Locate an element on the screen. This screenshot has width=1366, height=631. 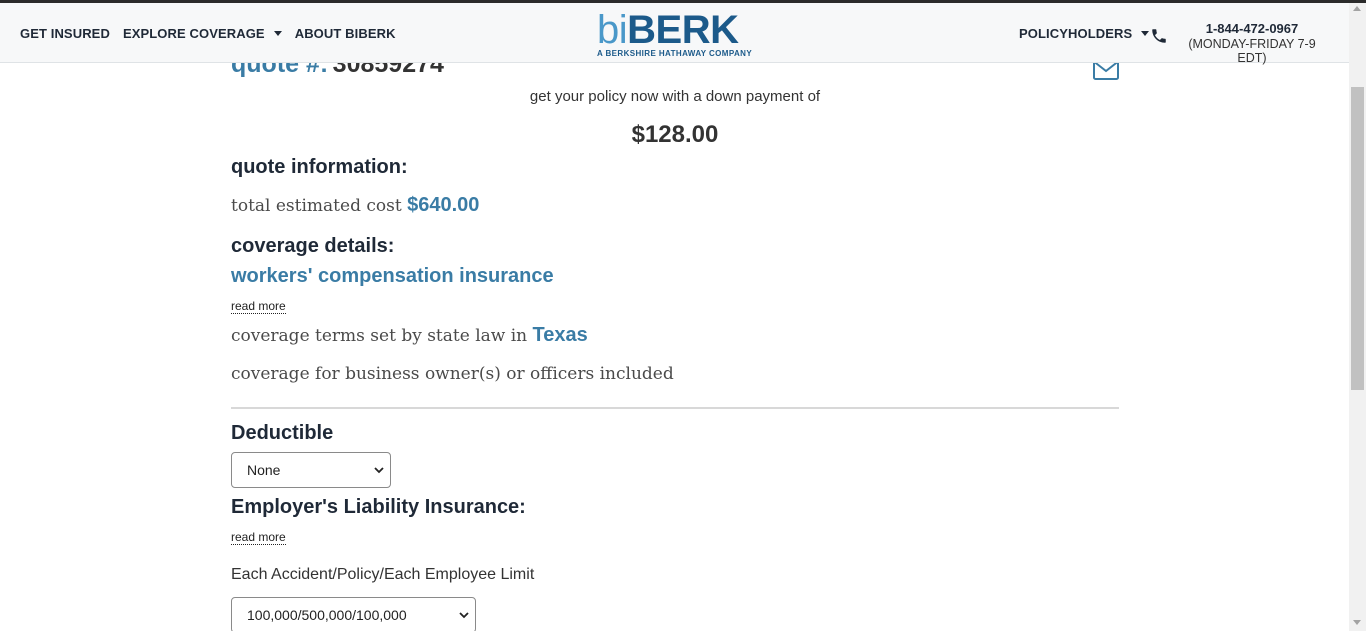
biberk-logo: biBERK A BERKSHIRE HATHAWAY COMPANY is located at coordinates (677, 33).